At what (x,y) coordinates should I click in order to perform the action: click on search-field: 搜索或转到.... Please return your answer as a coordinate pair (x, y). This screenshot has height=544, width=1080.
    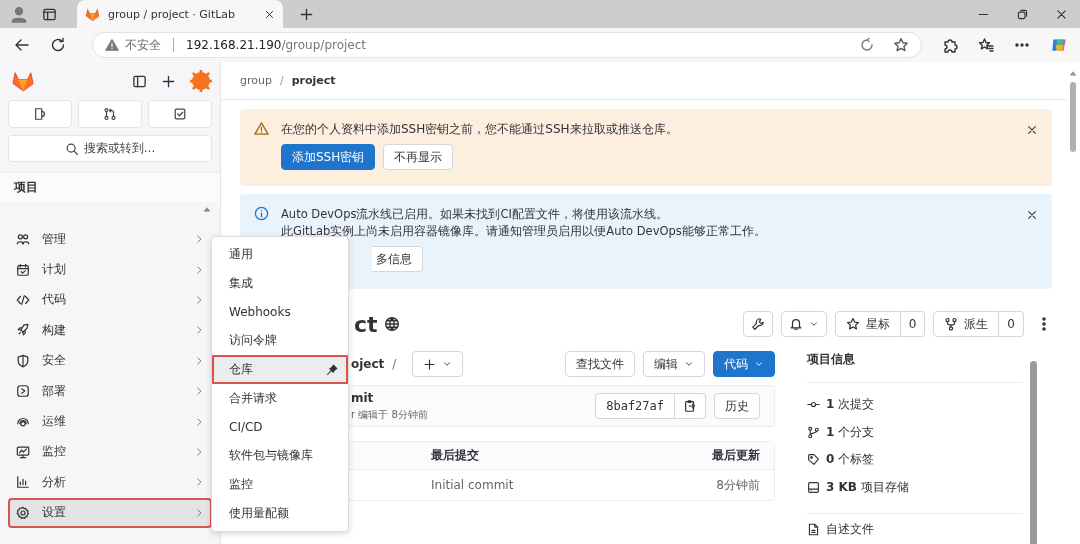
    Looking at the image, I should click on (110, 148).